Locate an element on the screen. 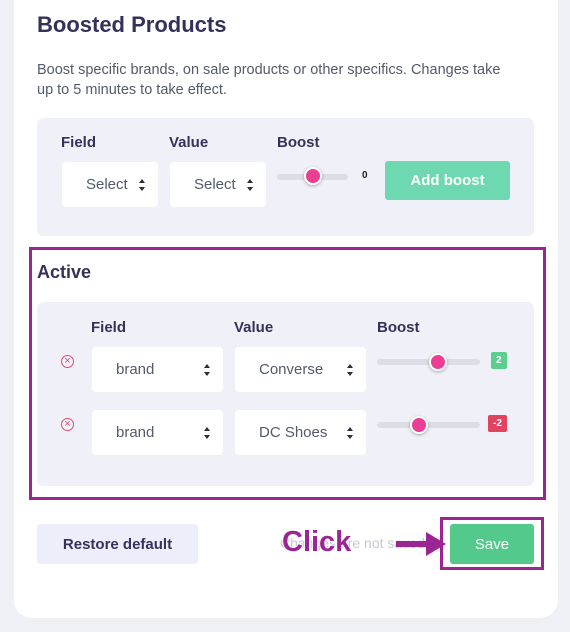 This screenshot has width=570, height=632. new-boost-value: 0 is located at coordinates (365, 175).